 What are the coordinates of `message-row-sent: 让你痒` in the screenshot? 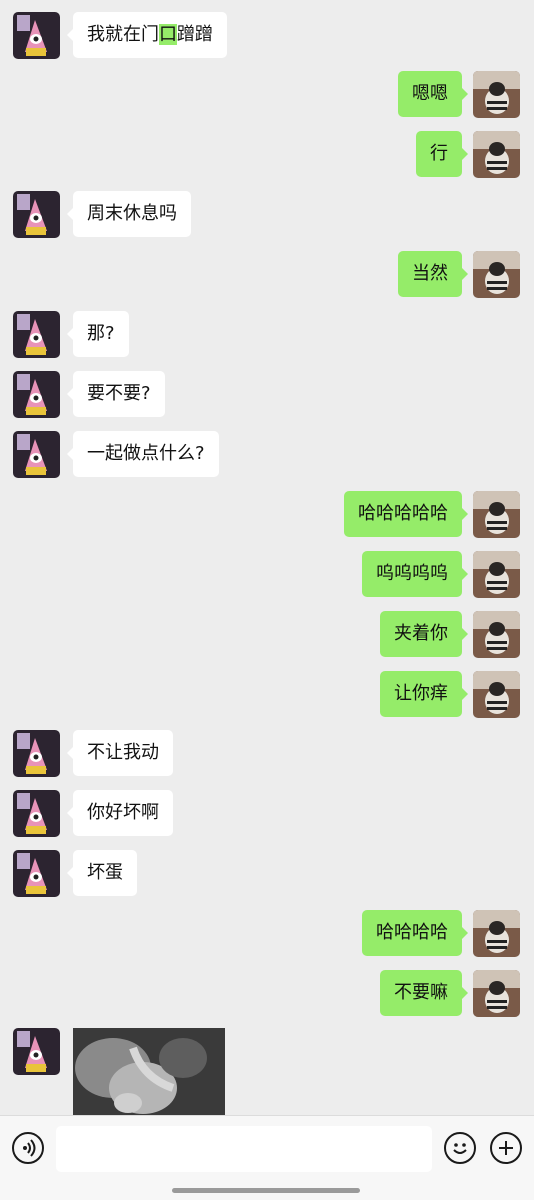 It's located at (267, 695).